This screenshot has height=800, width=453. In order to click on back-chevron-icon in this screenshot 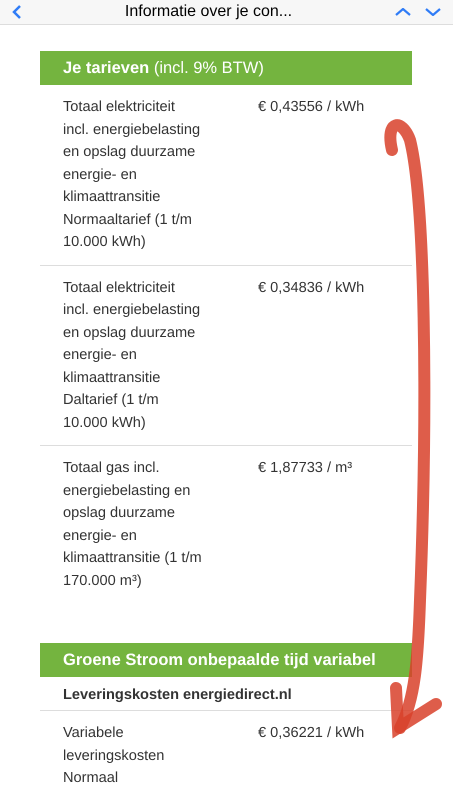, I will do `click(17, 12)`.